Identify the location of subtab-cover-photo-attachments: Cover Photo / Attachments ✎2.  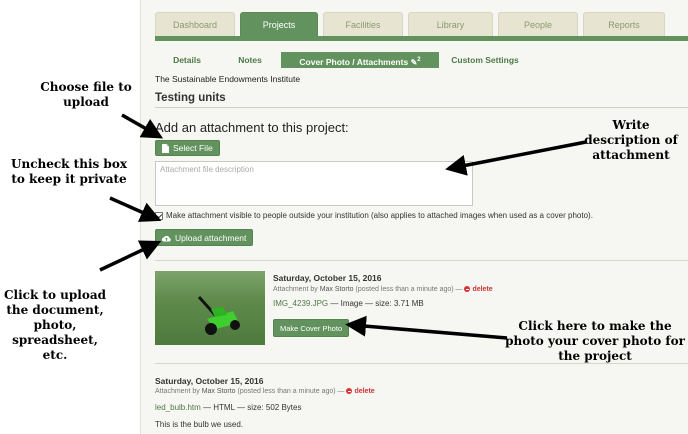
(360, 60).